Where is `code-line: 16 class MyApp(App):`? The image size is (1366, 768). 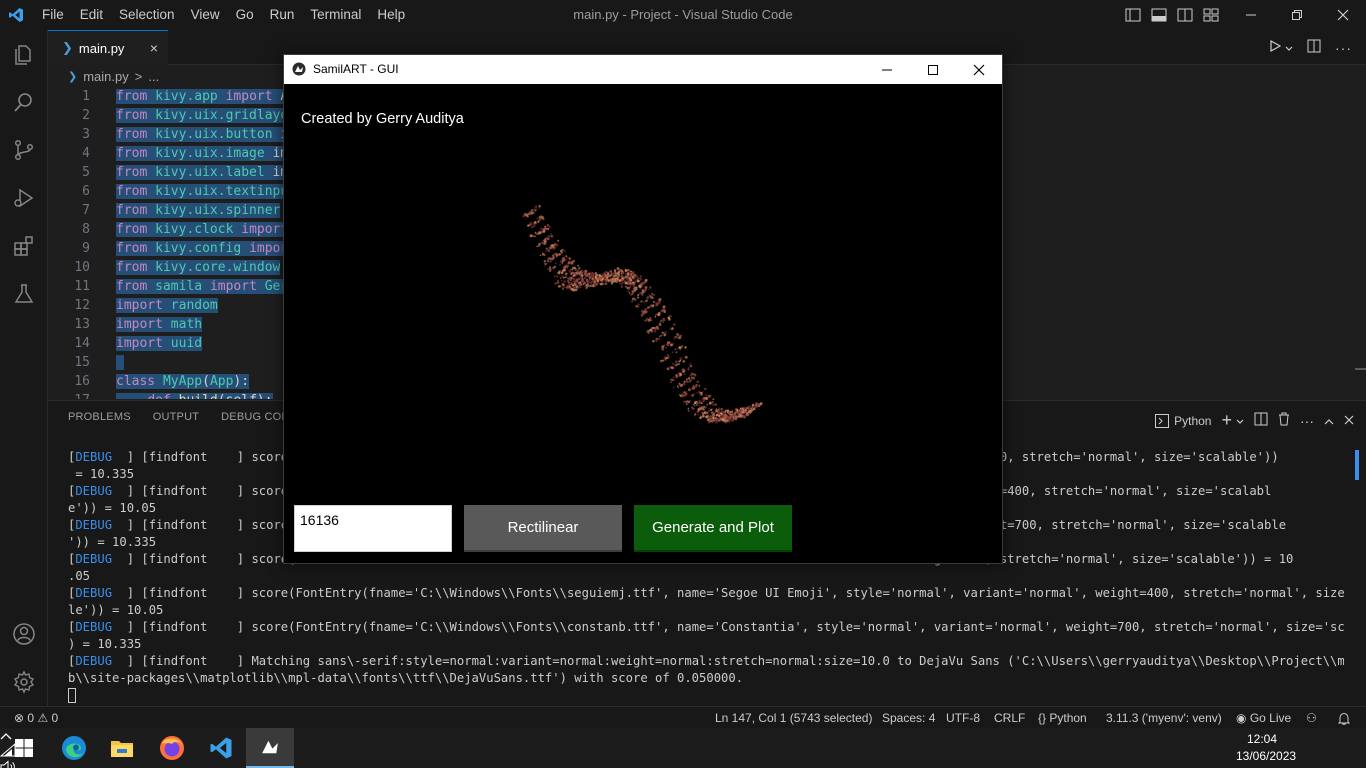
code-line: 16 class MyApp(App): is located at coordinates (166, 381).